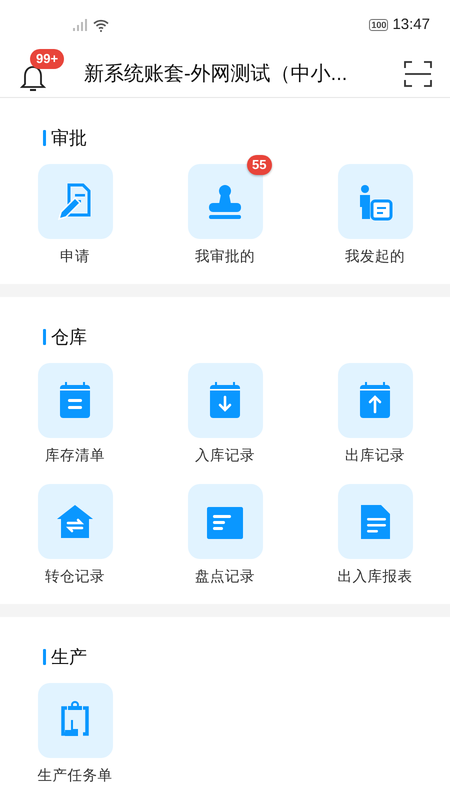 The width and height of the screenshot is (450, 800). I want to click on menu-label: 生产任务单, so click(75, 776).